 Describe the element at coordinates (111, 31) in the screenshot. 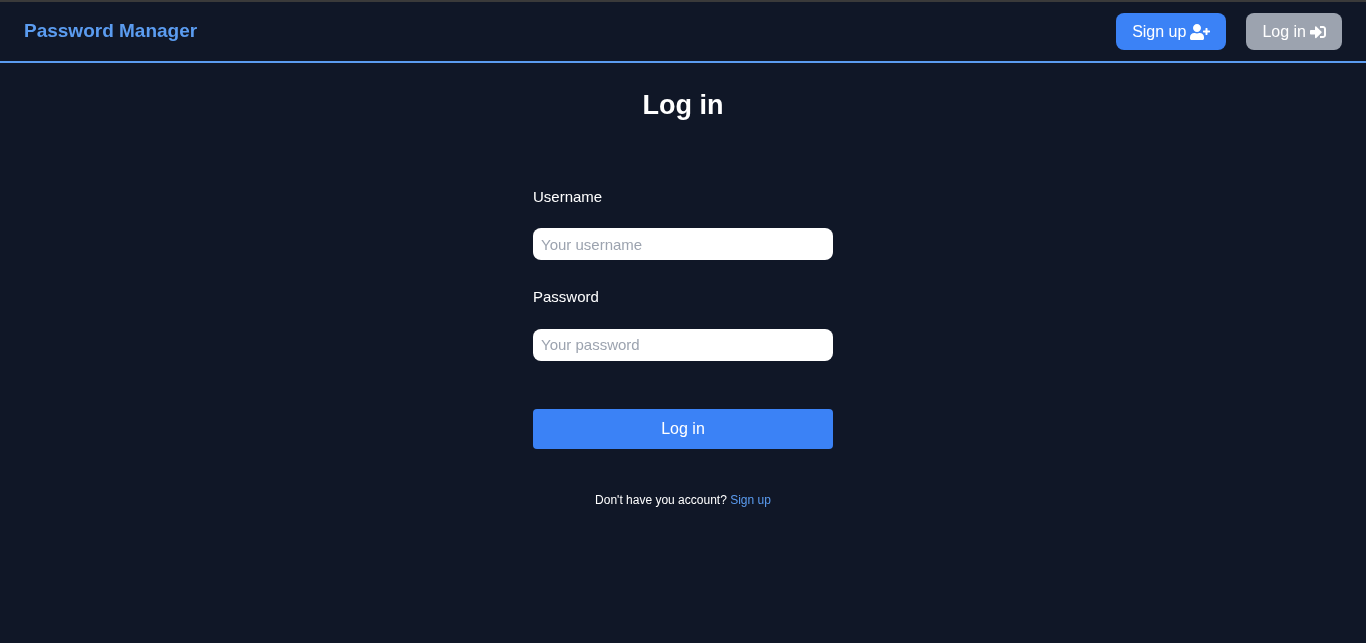

I see `brand-title: Password Manager` at that location.